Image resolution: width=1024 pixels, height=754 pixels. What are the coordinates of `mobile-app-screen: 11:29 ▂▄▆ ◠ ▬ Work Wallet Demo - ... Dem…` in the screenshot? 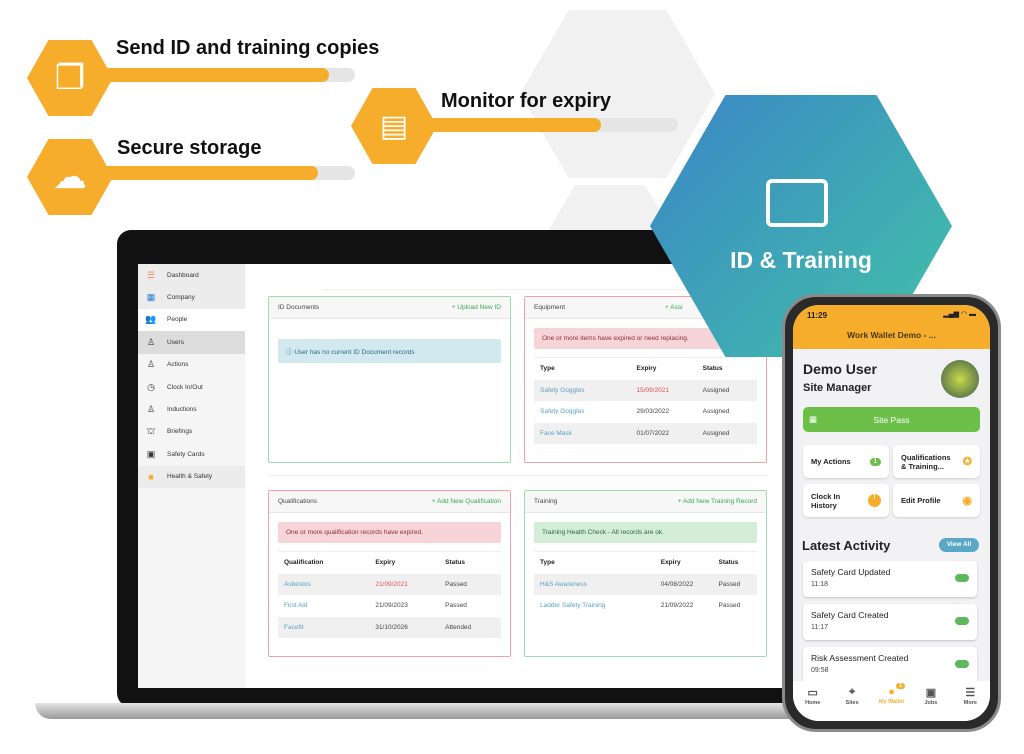 It's located at (891, 513).